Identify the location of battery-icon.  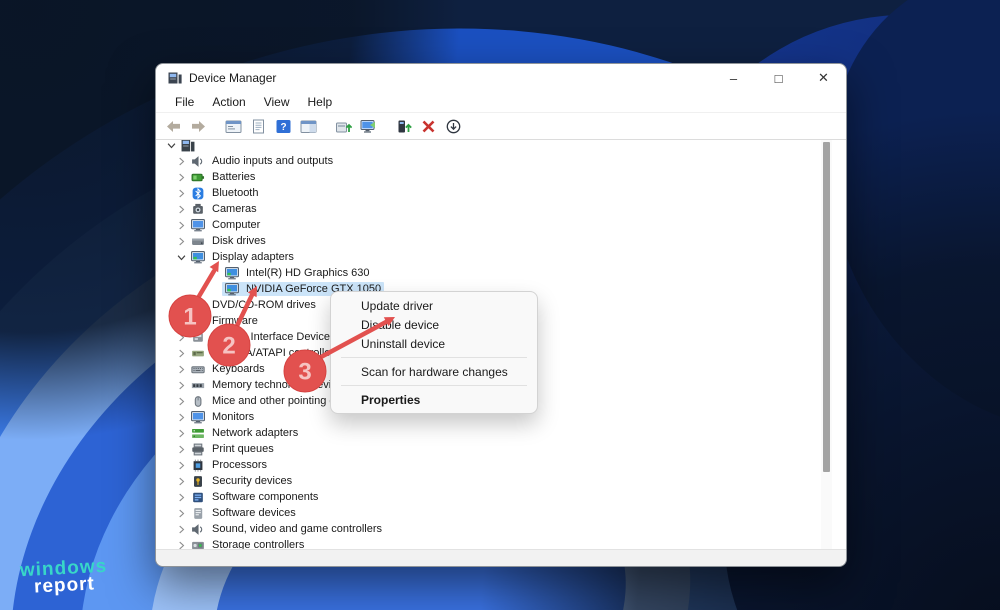
(198, 177).